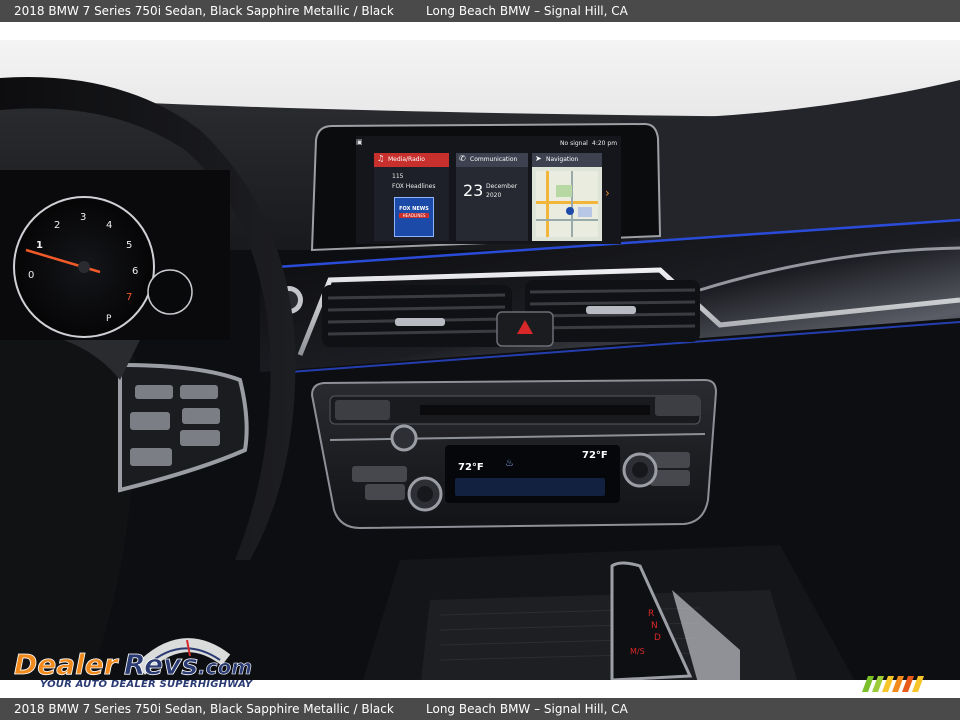  I want to click on screen-next-arrow-icon: ›, so click(607, 193).